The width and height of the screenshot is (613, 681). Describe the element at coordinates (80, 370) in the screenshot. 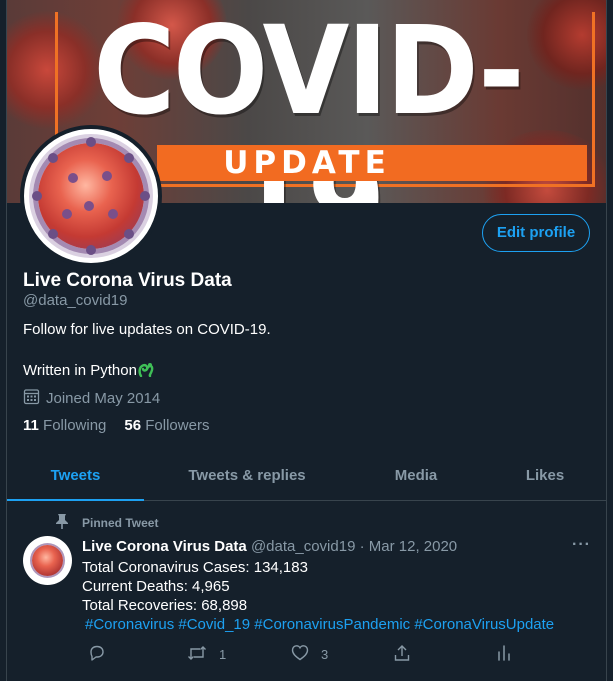

I see `profile-bio-text: Written in Python` at that location.